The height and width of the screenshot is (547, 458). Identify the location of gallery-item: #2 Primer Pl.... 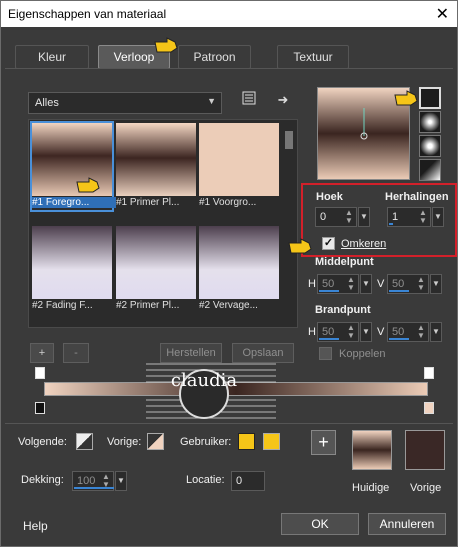
(156, 269).